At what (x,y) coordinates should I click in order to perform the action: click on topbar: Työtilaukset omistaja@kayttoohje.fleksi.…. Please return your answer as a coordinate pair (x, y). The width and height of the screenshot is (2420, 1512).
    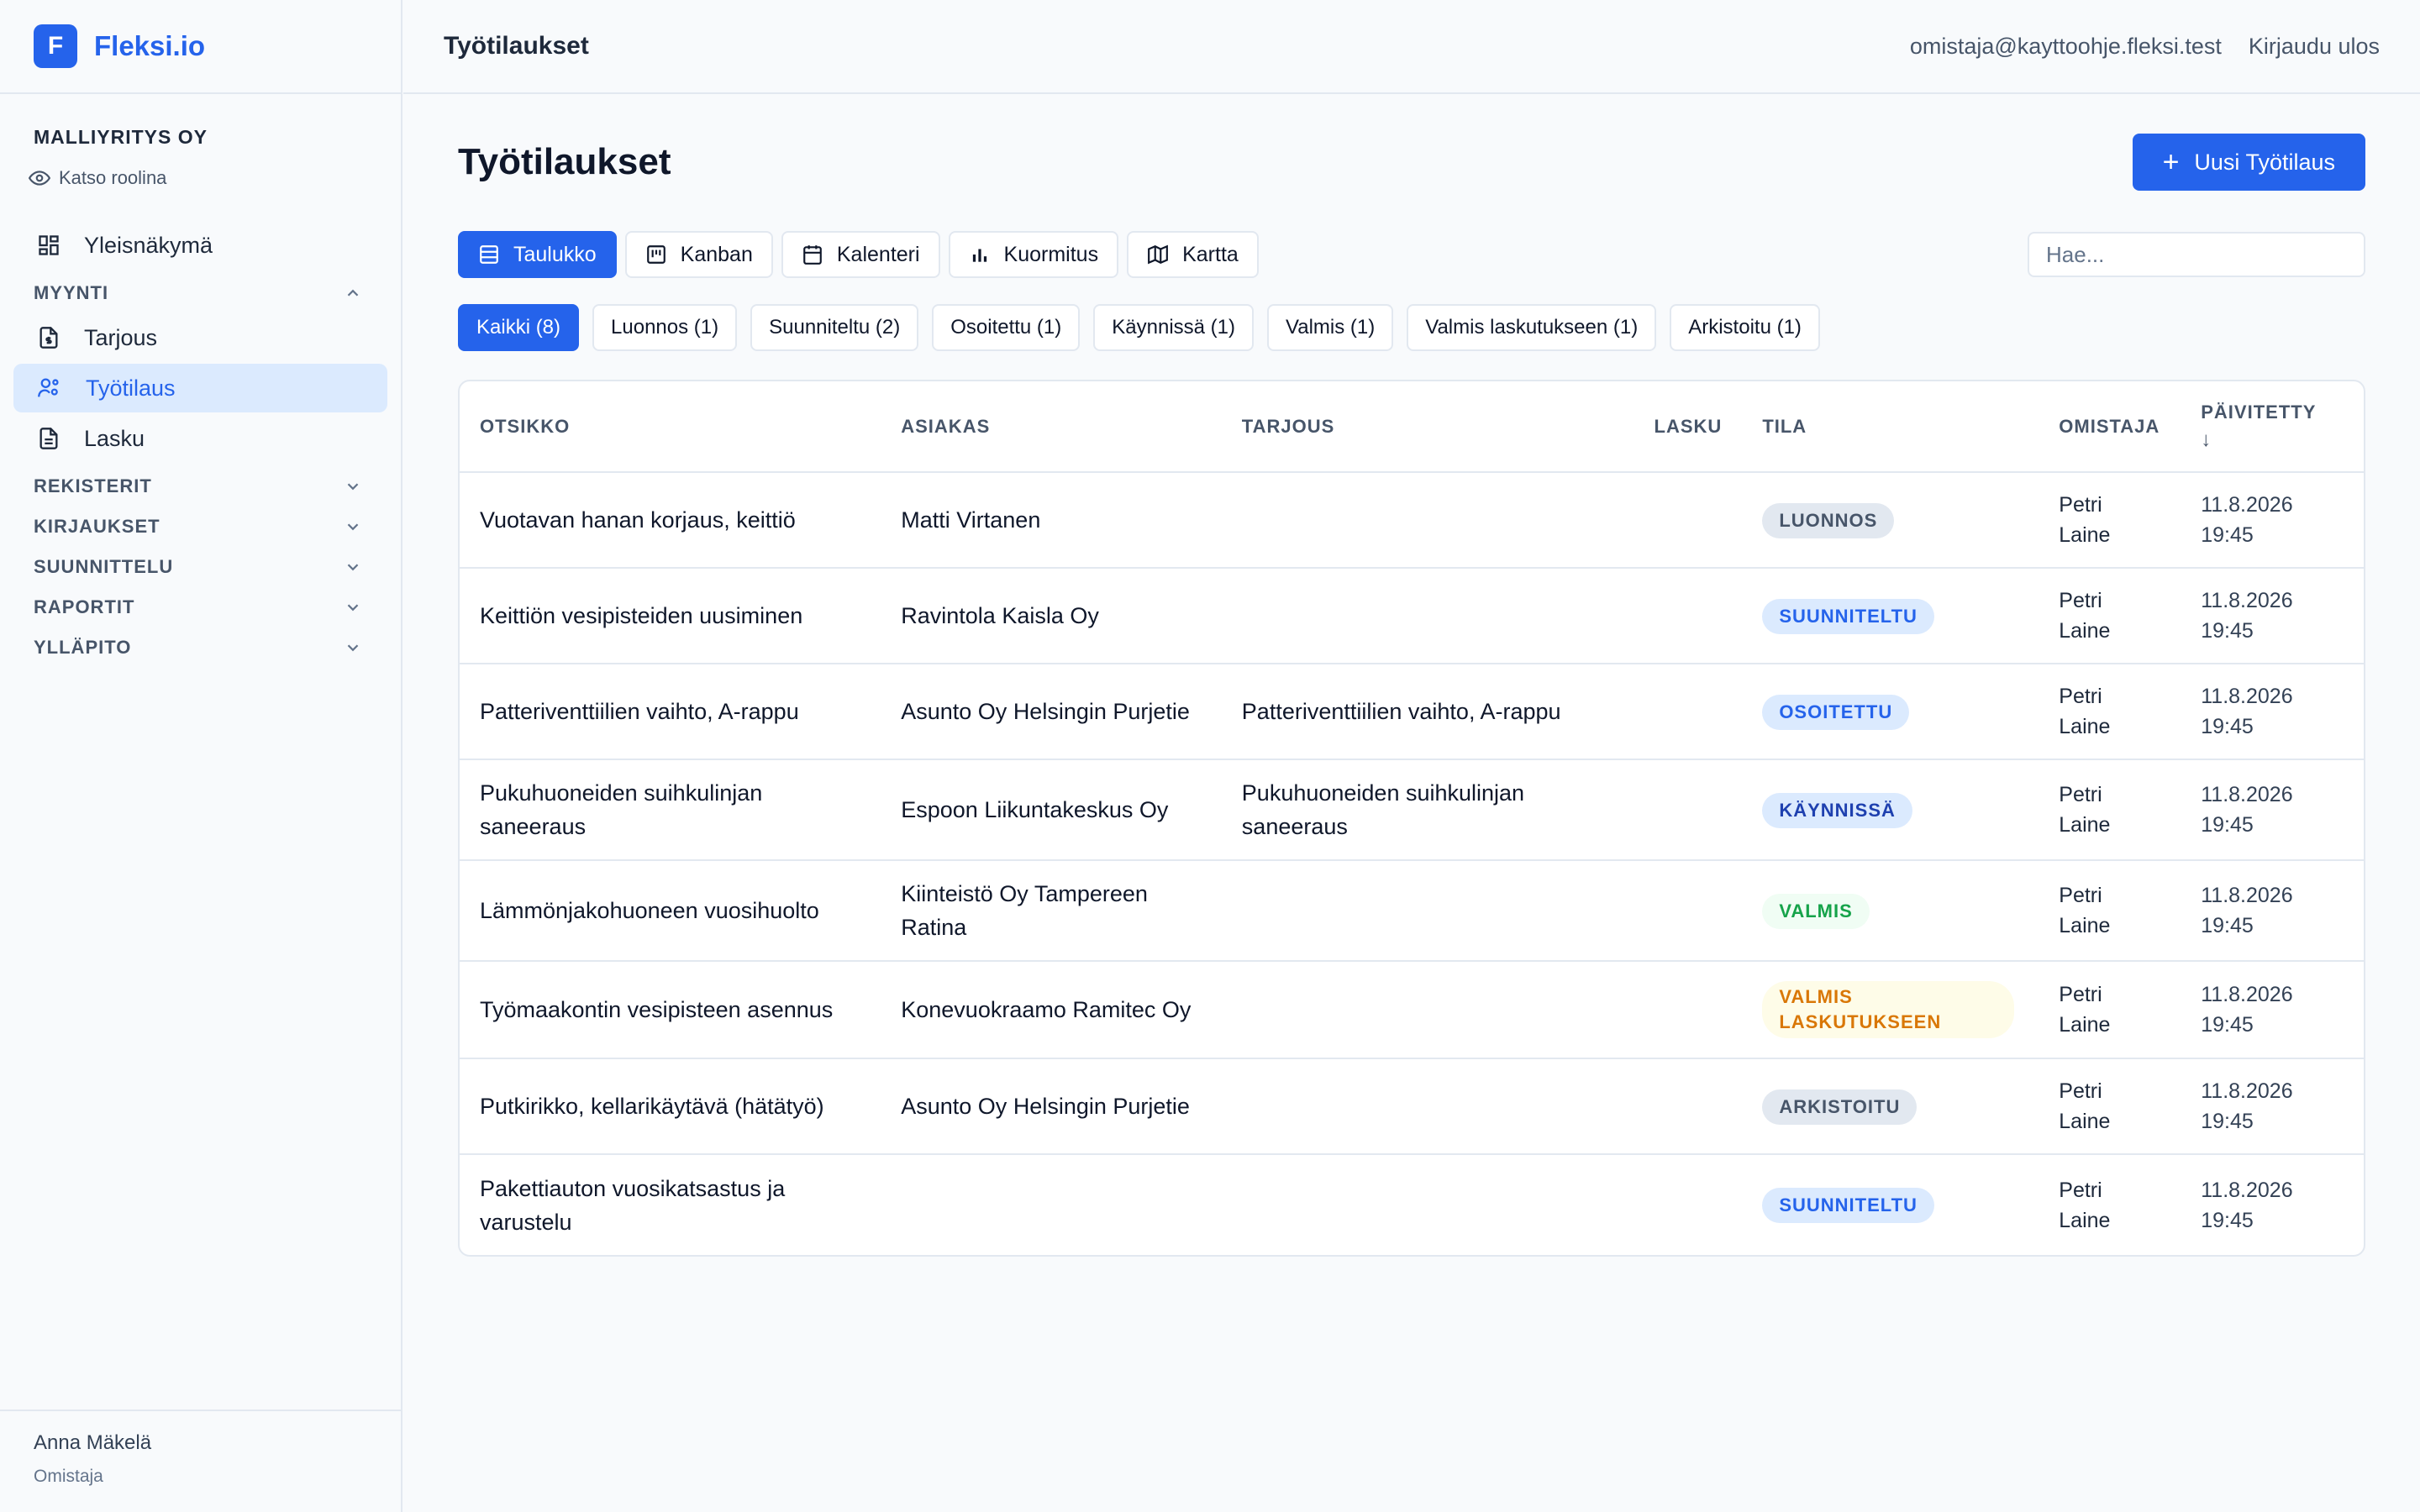
    Looking at the image, I should click on (1411, 47).